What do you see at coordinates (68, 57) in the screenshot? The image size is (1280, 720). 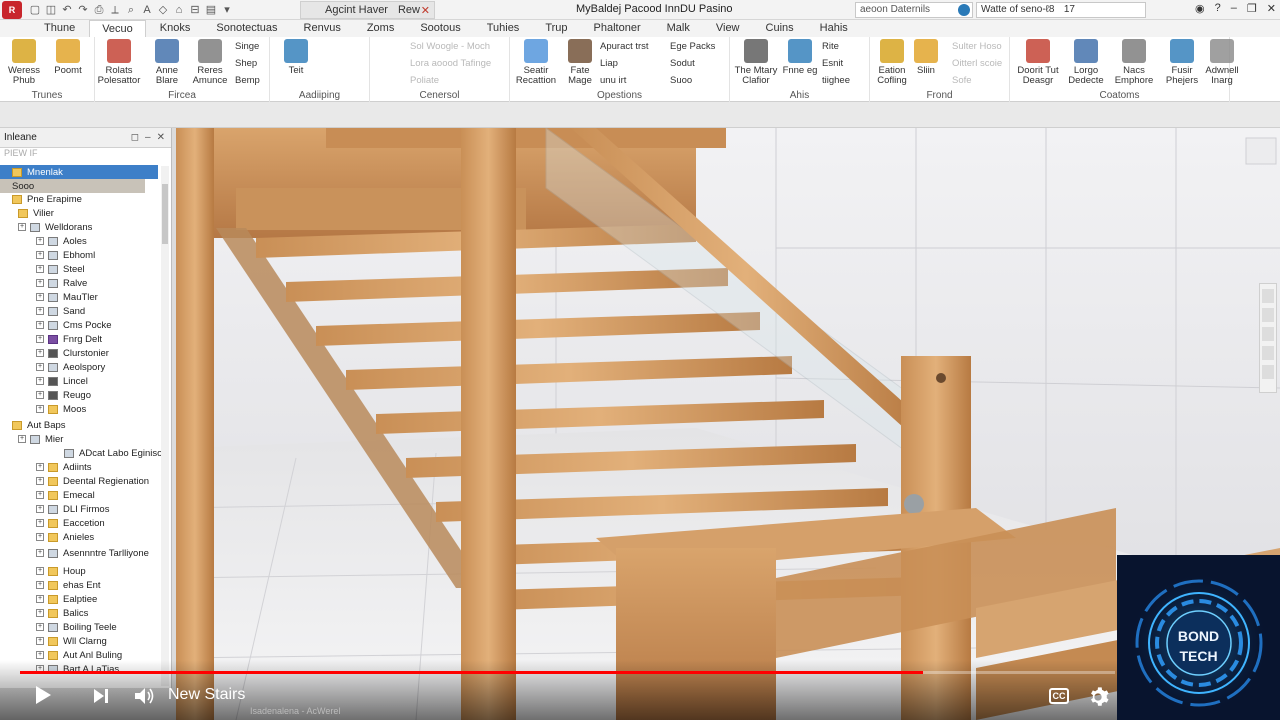 I see `ribbon-button: Poomt` at bounding box center [68, 57].